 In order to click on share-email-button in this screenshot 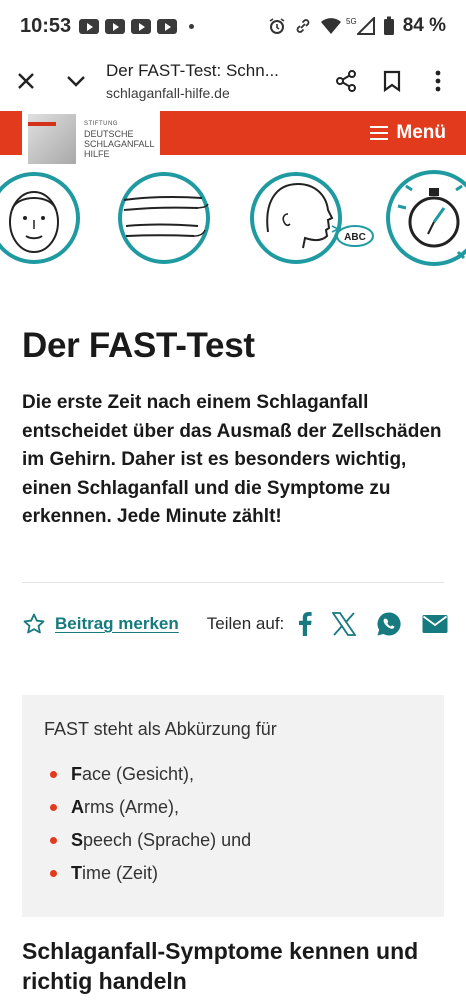, I will do `click(435, 624)`.